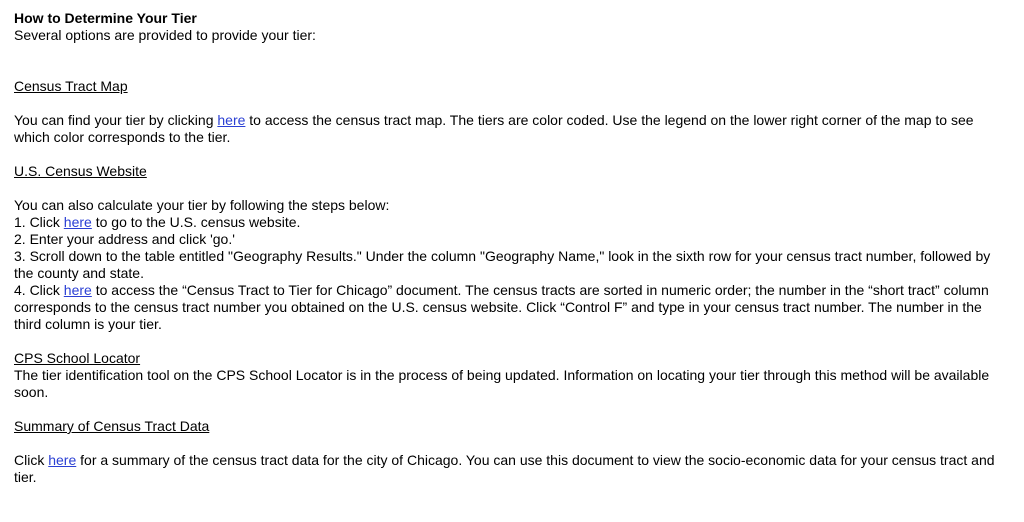 Image resolution: width=1024 pixels, height=522 pixels. I want to click on text-segment: 1. Click, so click(39, 222).